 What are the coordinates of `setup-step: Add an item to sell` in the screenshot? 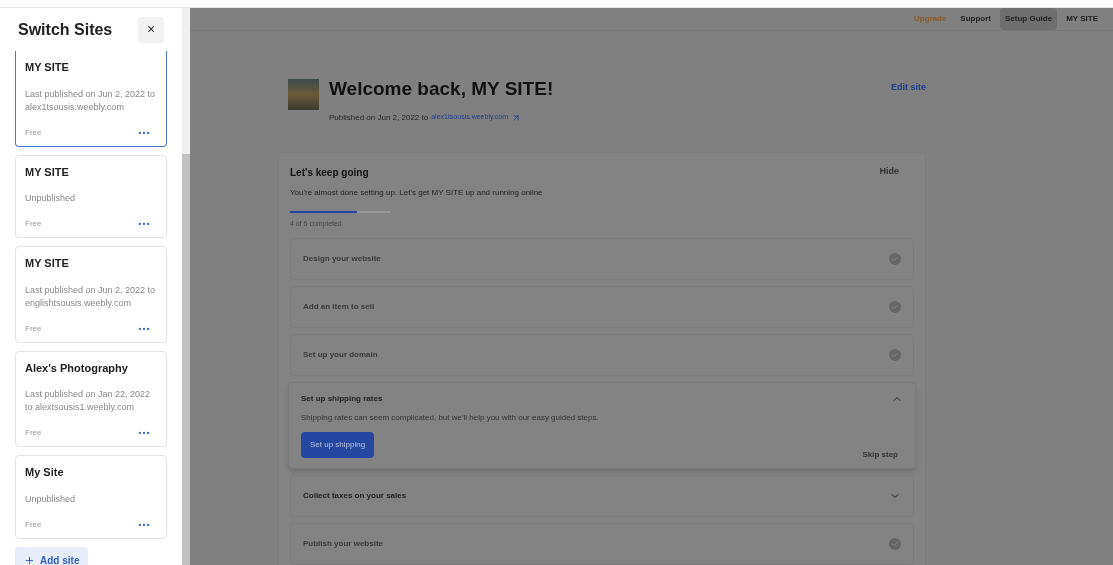 It's located at (602, 307).